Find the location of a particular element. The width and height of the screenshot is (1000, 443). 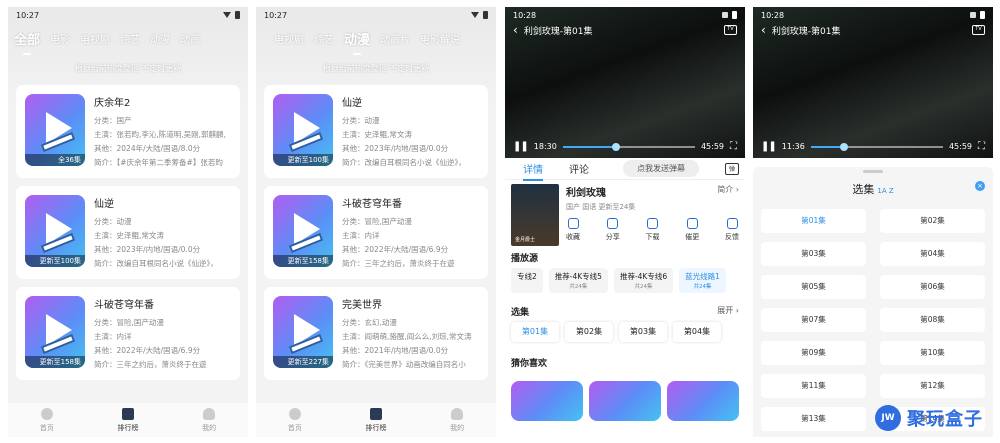

tab-cartoon: 动画 is located at coordinates (190, 38).